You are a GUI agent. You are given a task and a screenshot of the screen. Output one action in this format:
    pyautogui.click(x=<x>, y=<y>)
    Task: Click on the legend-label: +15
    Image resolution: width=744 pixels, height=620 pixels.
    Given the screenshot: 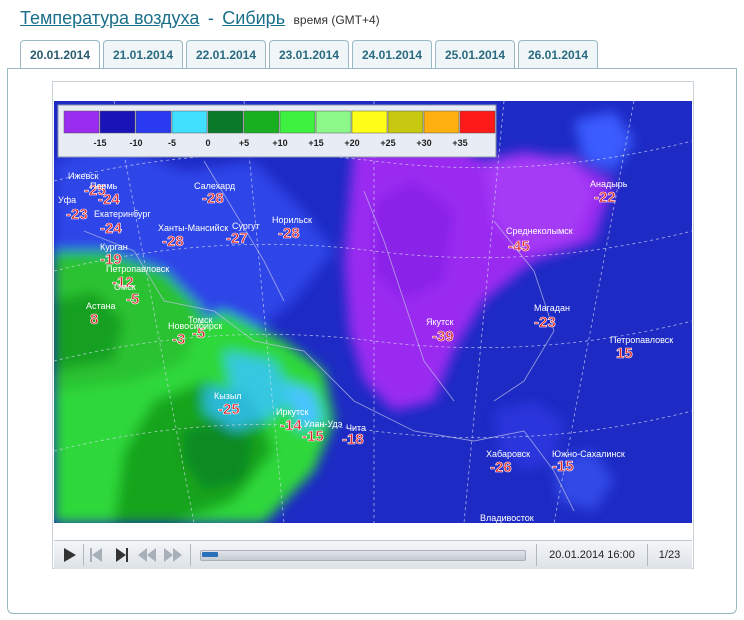 What is the action you would take?
    pyautogui.click(x=315, y=143)
    